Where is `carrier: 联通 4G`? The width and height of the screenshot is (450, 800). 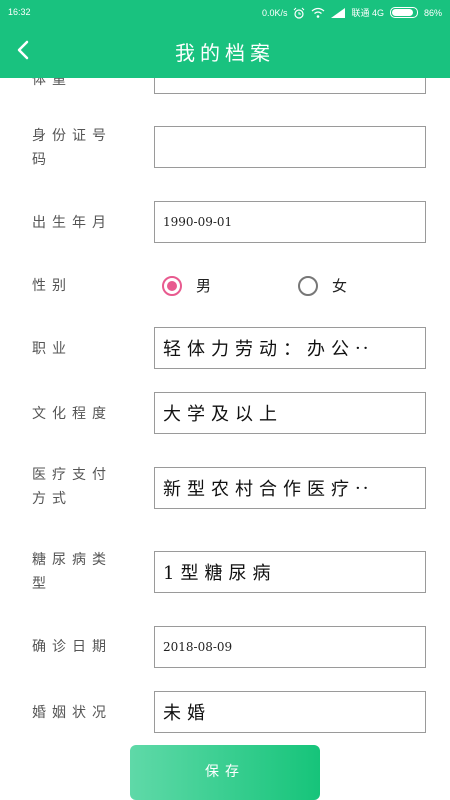
carrier: 联通 4G is located at coordinates (367, 13).